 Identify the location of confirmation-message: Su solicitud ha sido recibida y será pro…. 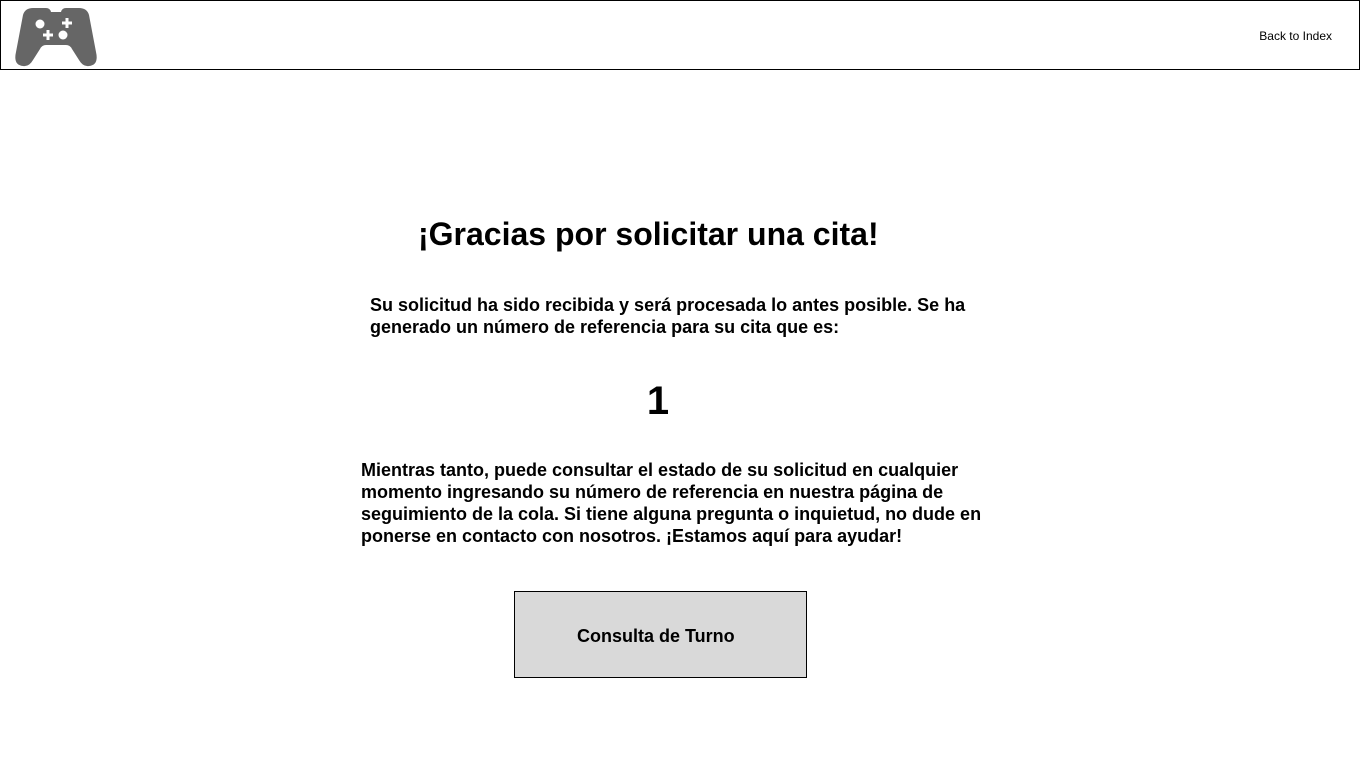
(668, 316).